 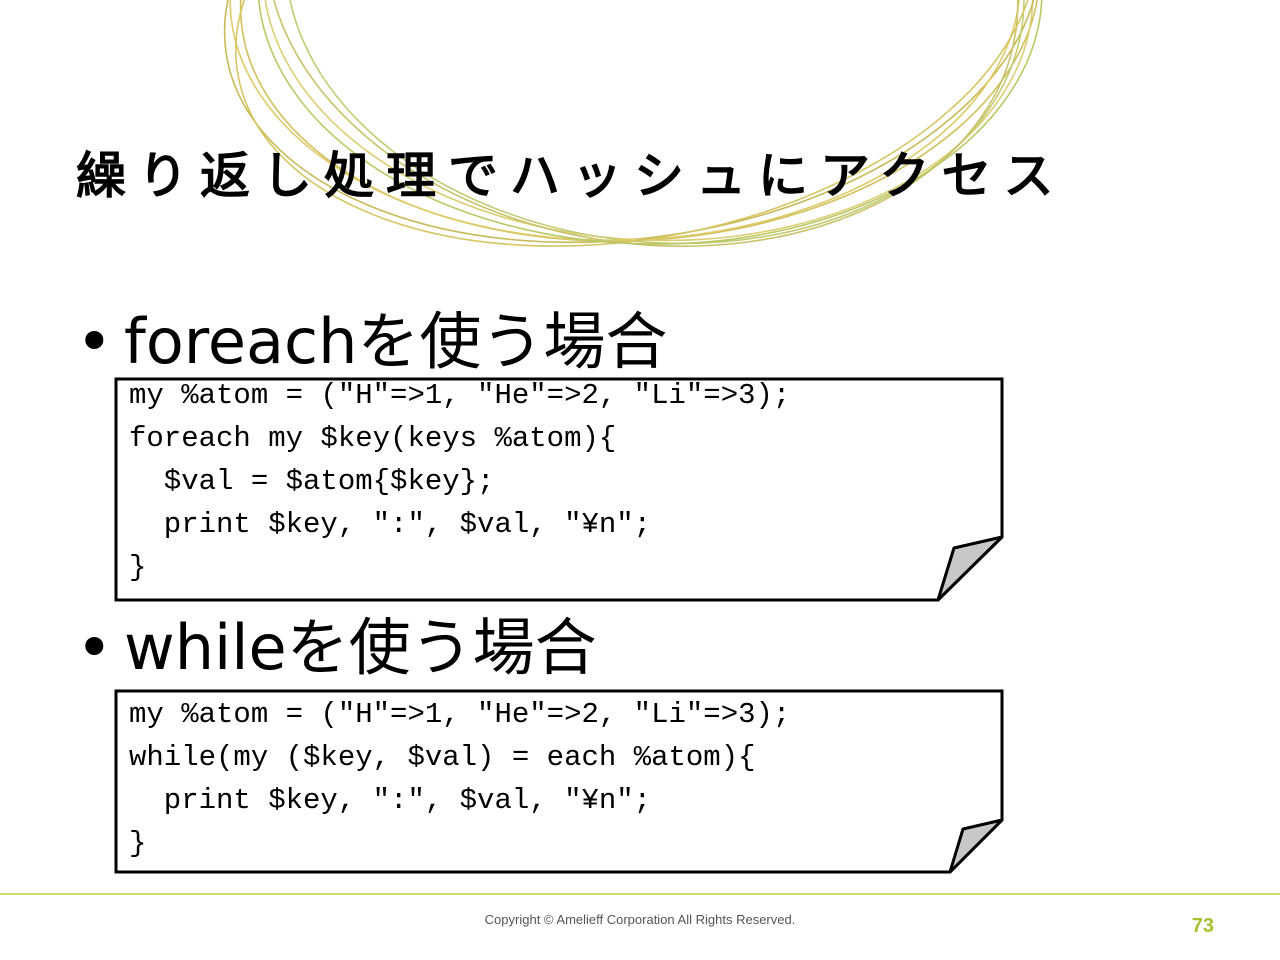 What do you see at coordinates (360, 647) in the screenshot?
I see `bullet-heading: whileを使う場合` at bounding box center [360, 647].